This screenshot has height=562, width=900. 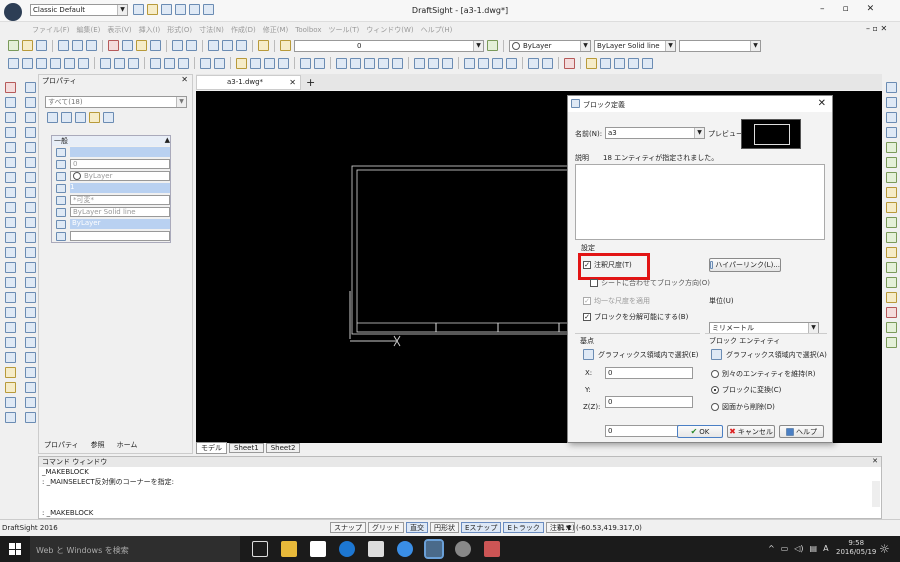 I want to click on aligned-dimension-icon, so click(x=319, y=63).